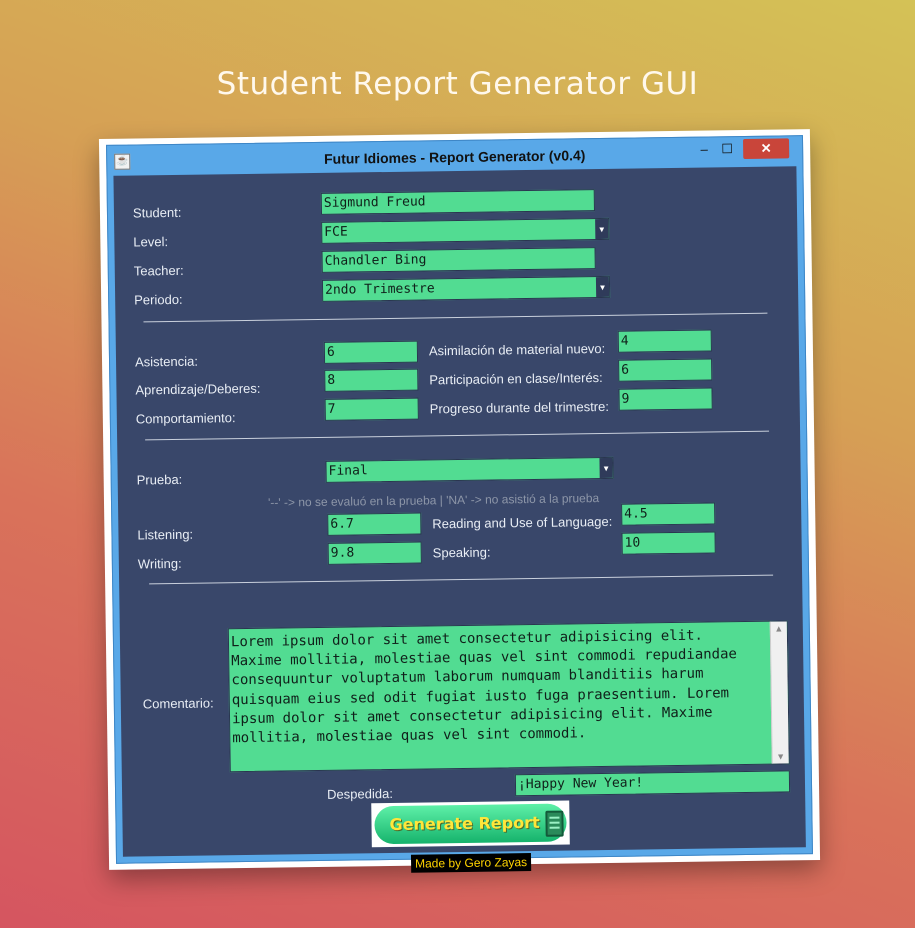 The image size is (915, 928). Describe the element at coordinates (704, 149) in the screenshot. I see `minimize-button: –` at that location.